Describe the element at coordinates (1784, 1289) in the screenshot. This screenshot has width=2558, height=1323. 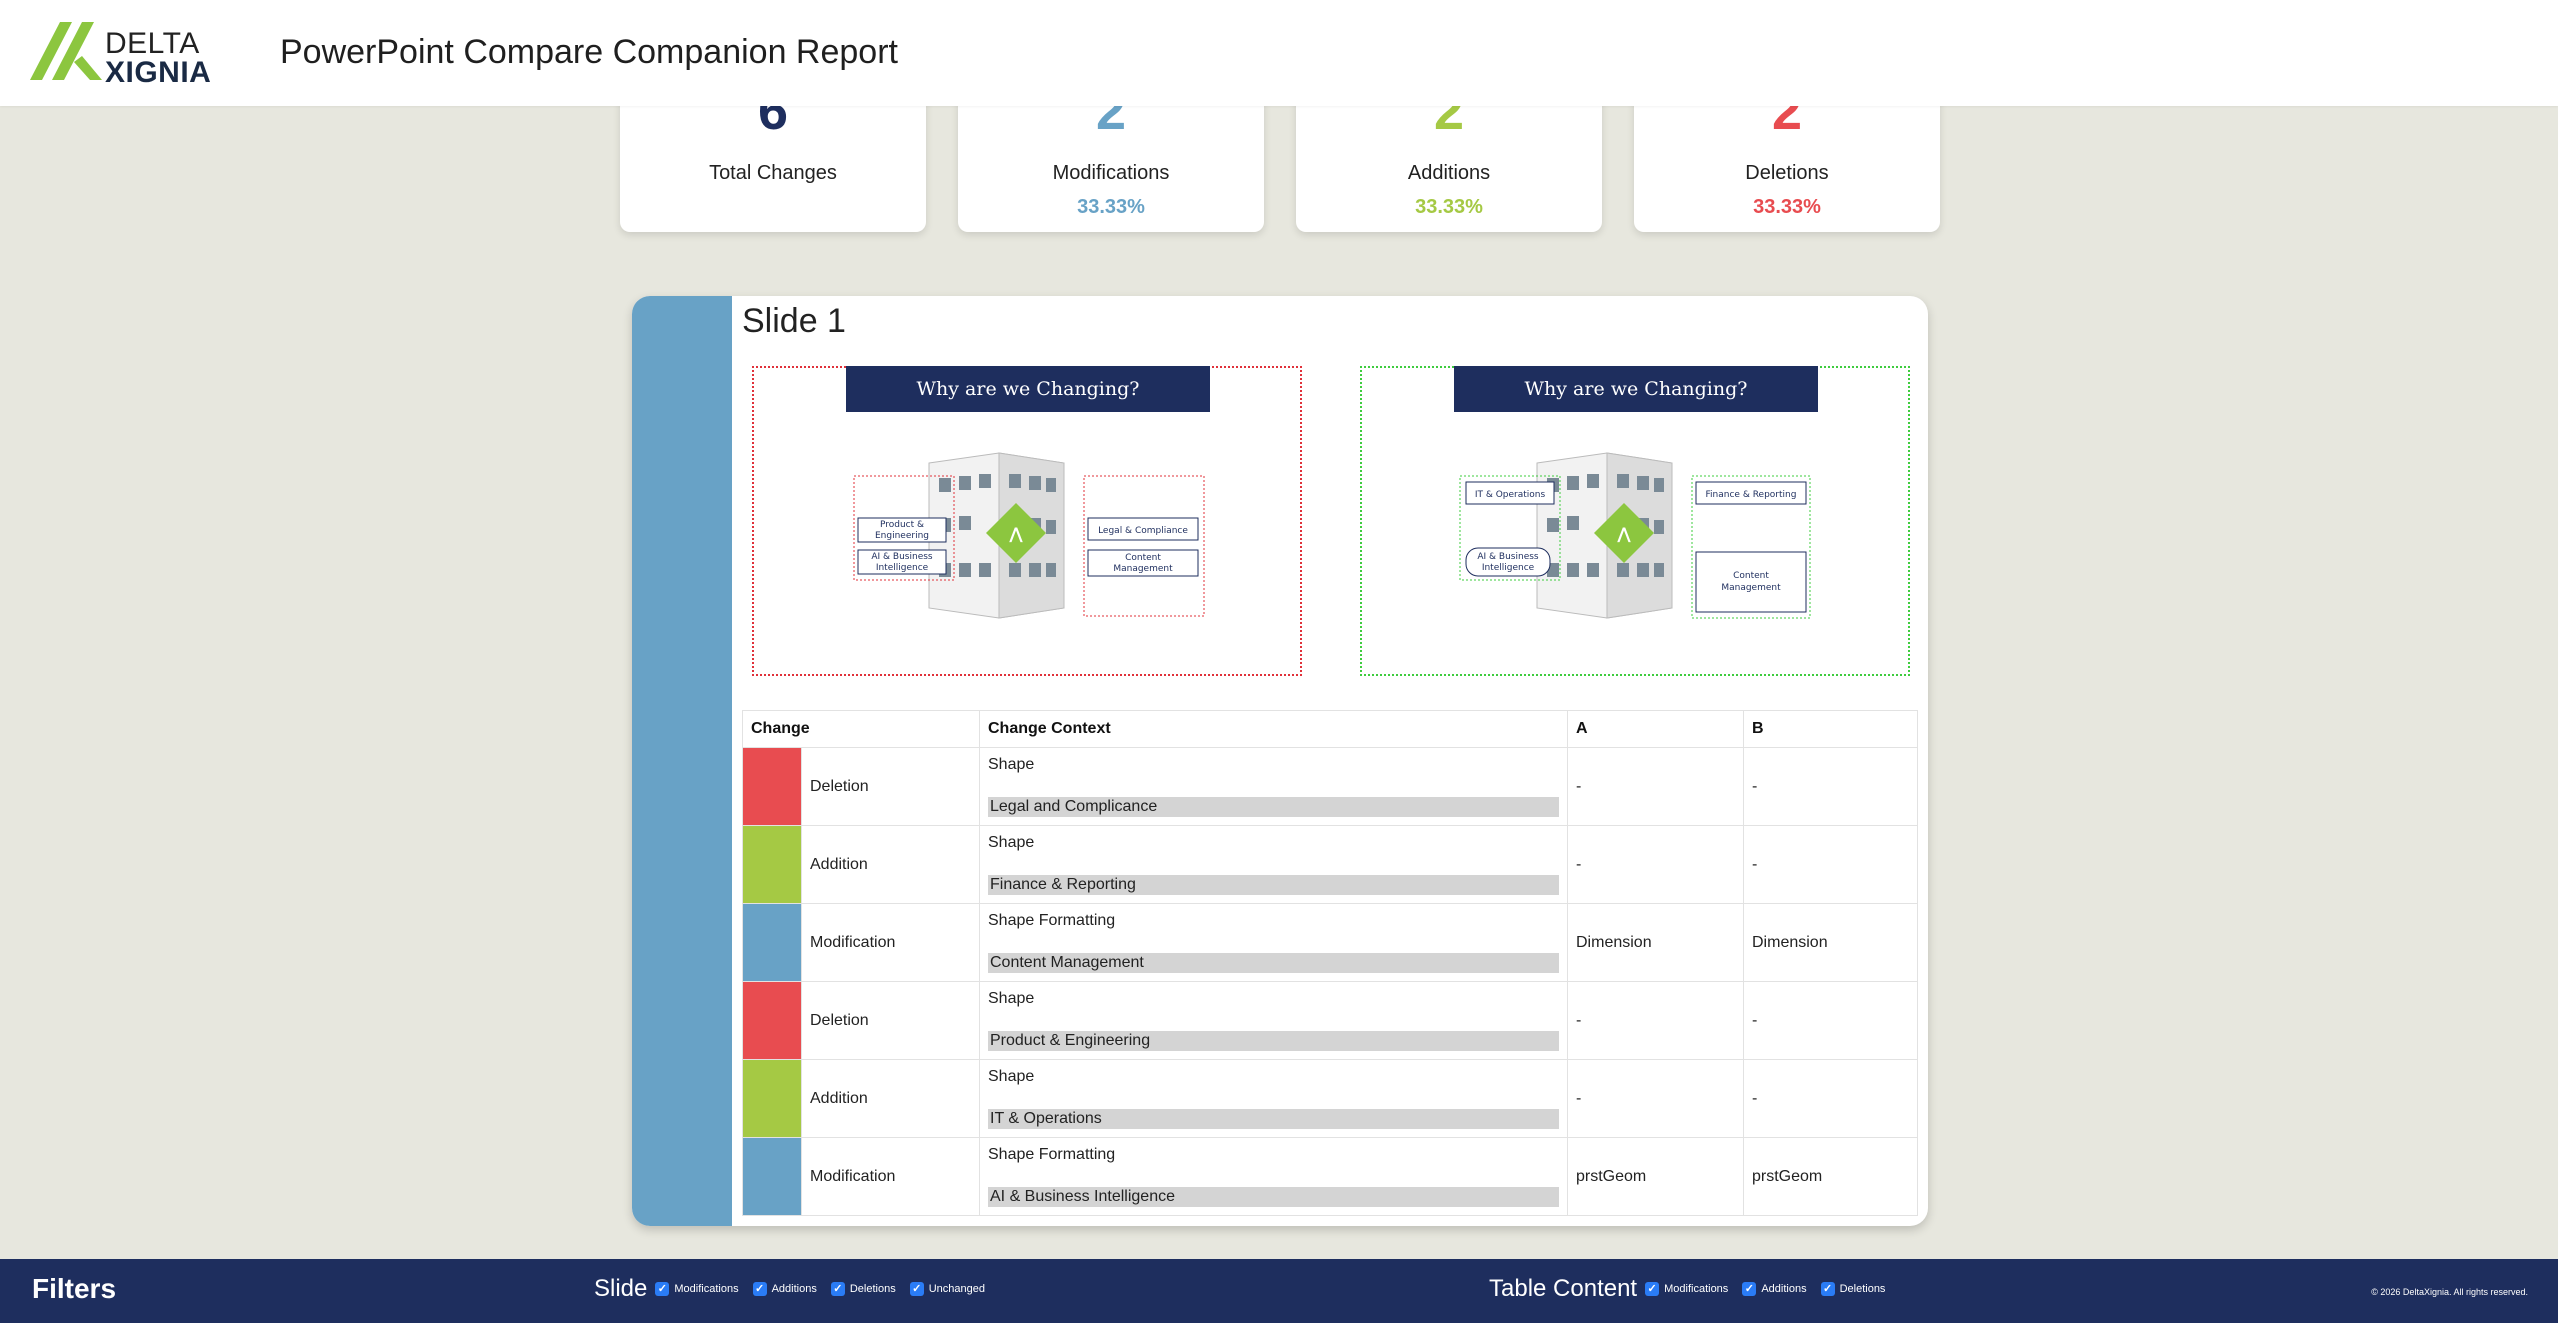
I see `filter-label: Additions` at that location.